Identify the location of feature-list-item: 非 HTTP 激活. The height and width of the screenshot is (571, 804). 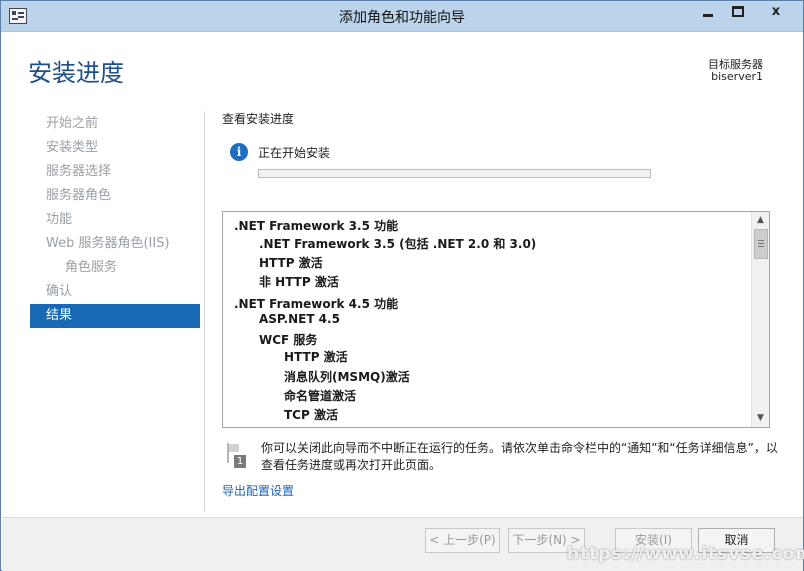
(299, 282).